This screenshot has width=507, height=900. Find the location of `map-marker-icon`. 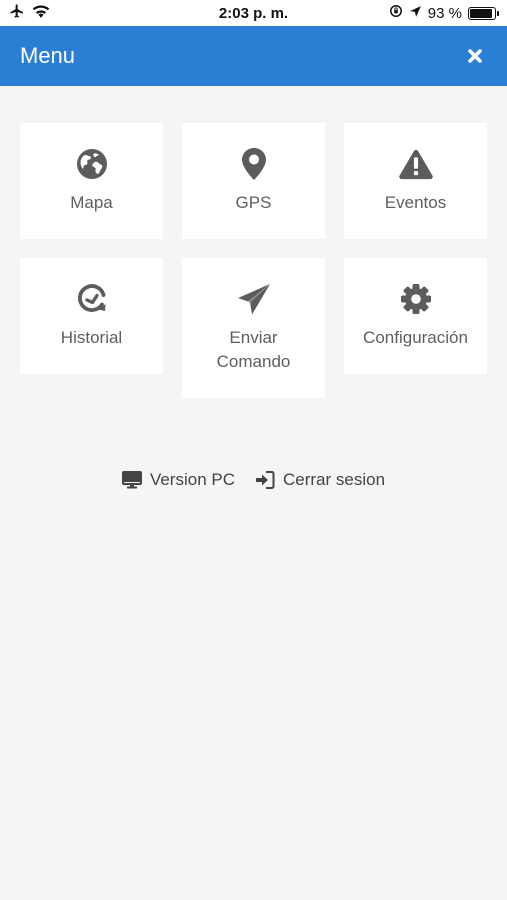

map-marker-icon is located at coordinates (254, 164).